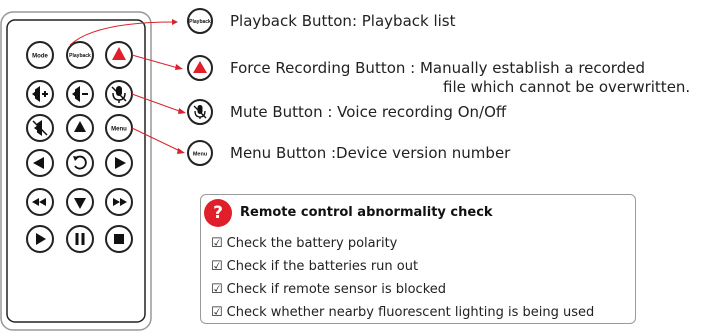 The image size is (707, 335). What do you see at coordinates (312, 243) in the screenshot?
I see `check-item-text: Check the battery polarity` at bounding box center [312, 243].